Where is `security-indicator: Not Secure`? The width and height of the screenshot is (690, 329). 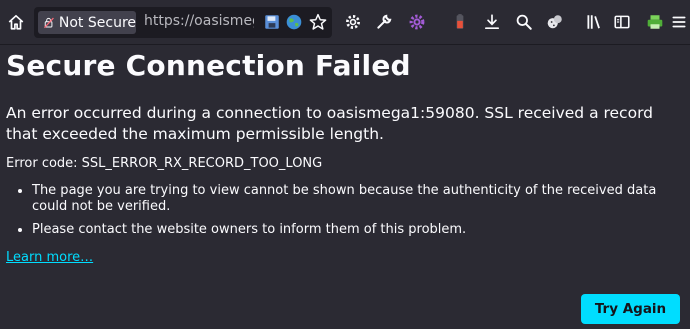
security-indicator: Not Secure is located at coordinates (87, 22).